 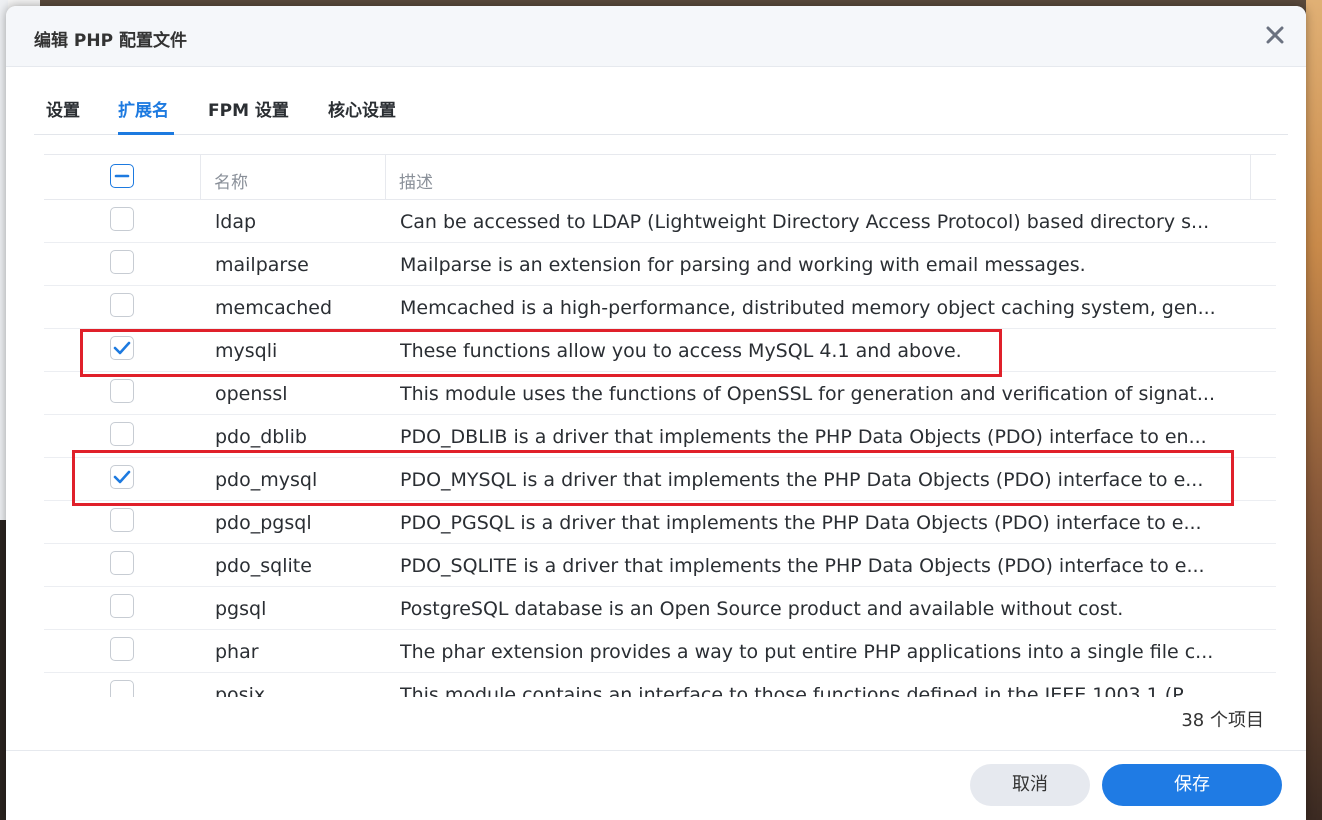 What do you see at coordinates (231, 180) in the screenshot?
I see `column-header-name: 名称` at bounding box center [231, 180].